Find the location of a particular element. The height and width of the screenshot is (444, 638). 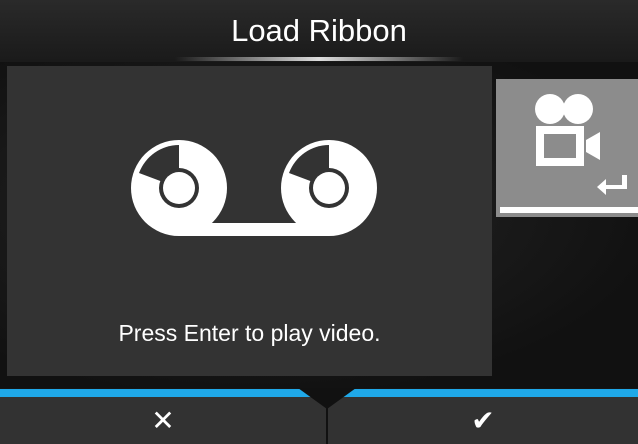

enter-return-icon is located at coordinates (612, 185).